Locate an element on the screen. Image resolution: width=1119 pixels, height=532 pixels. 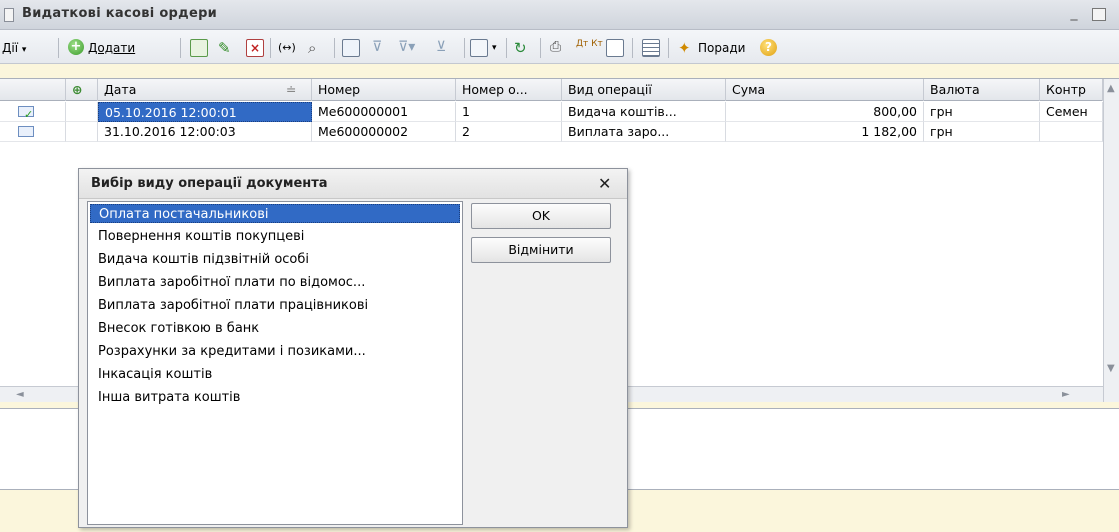
add-icon: + is located at coordinates (76, 47).